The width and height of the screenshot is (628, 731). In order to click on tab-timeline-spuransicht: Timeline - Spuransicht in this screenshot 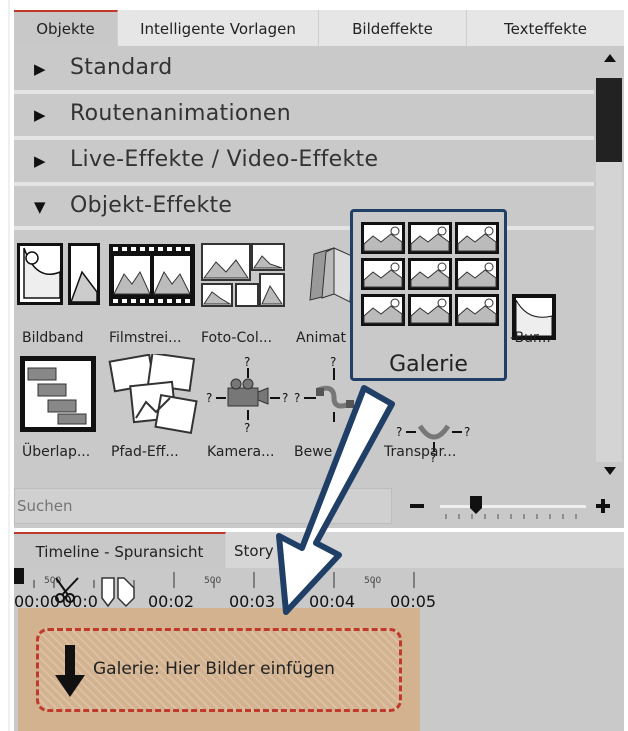, I will do `click(120, 550)`.